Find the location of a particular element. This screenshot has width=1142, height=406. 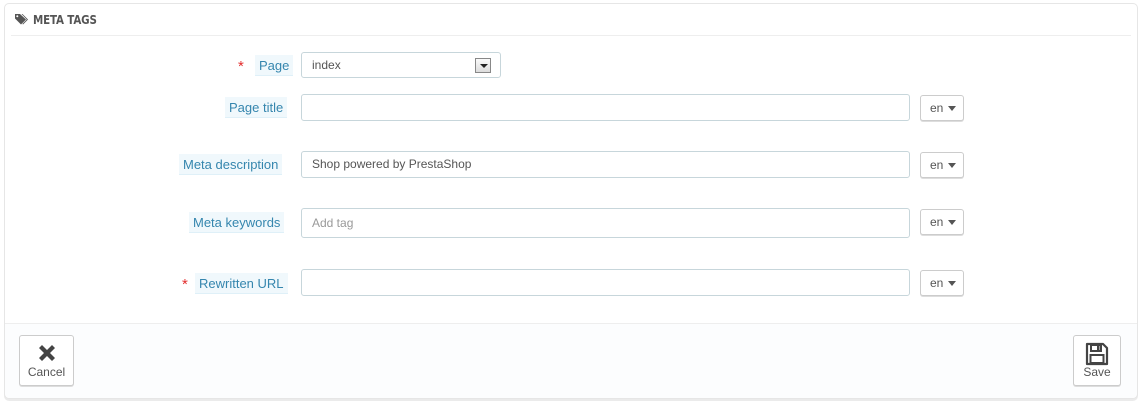

meta-keywords-tag-input: Add tag is located at coordinates (605, 223).